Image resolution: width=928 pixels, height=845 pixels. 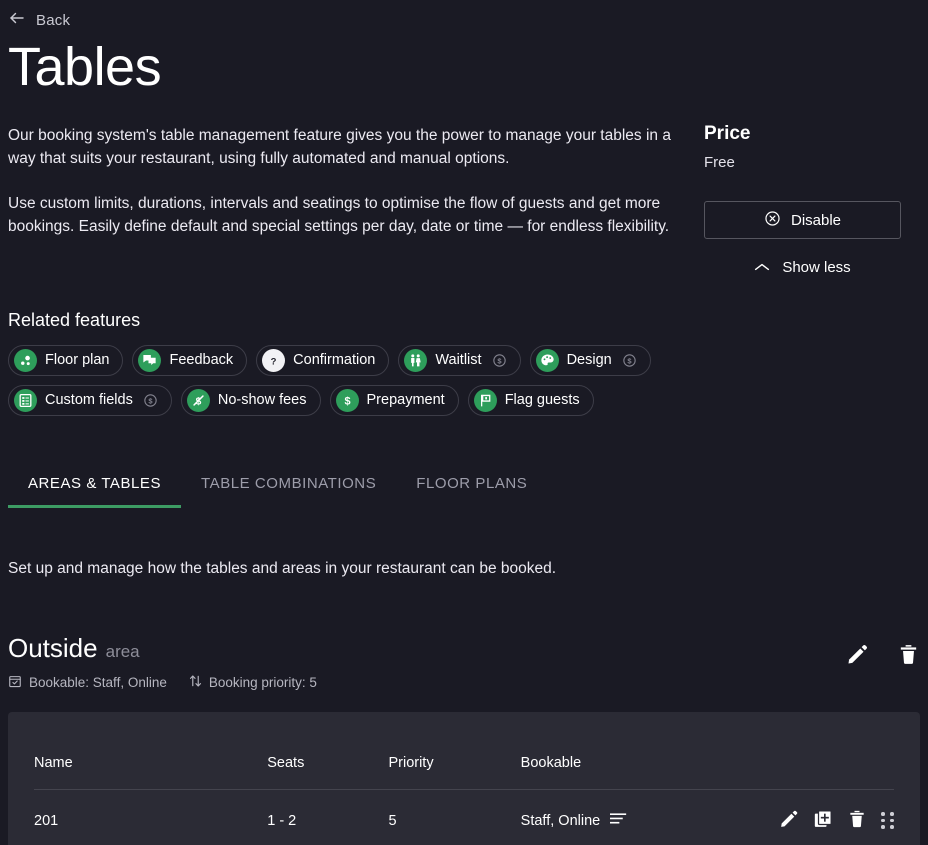 I want to click on related-feature-chip: $ No-show fees, so click(x=250, y=400).